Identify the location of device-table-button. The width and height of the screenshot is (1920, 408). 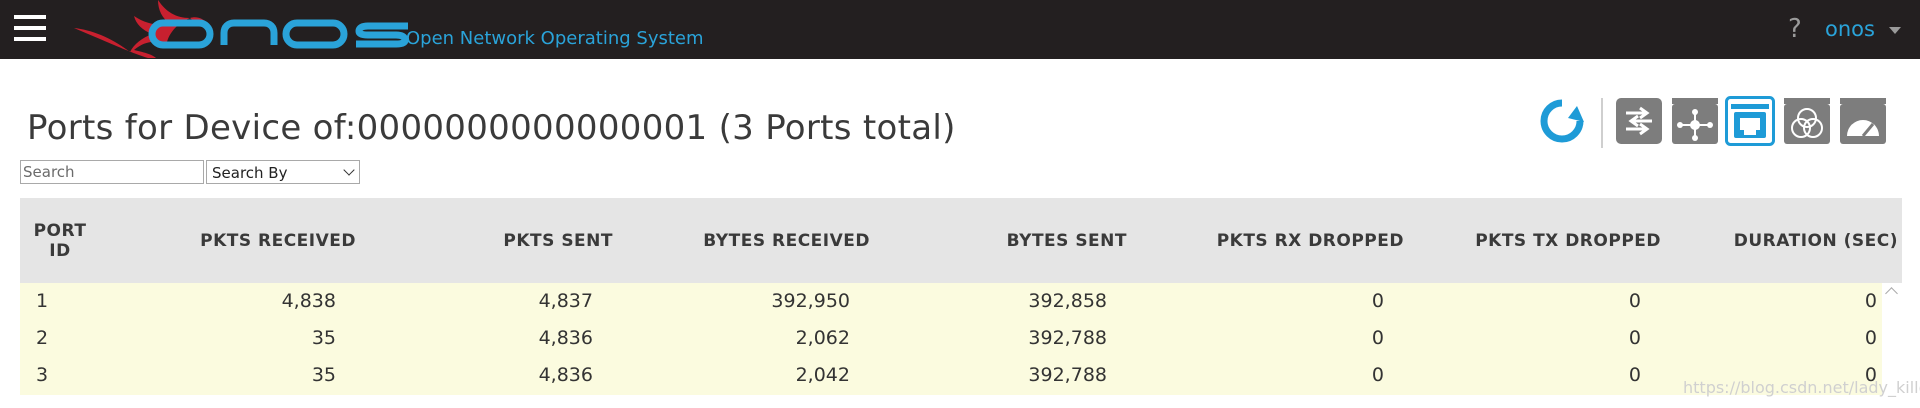
(1695, 121).